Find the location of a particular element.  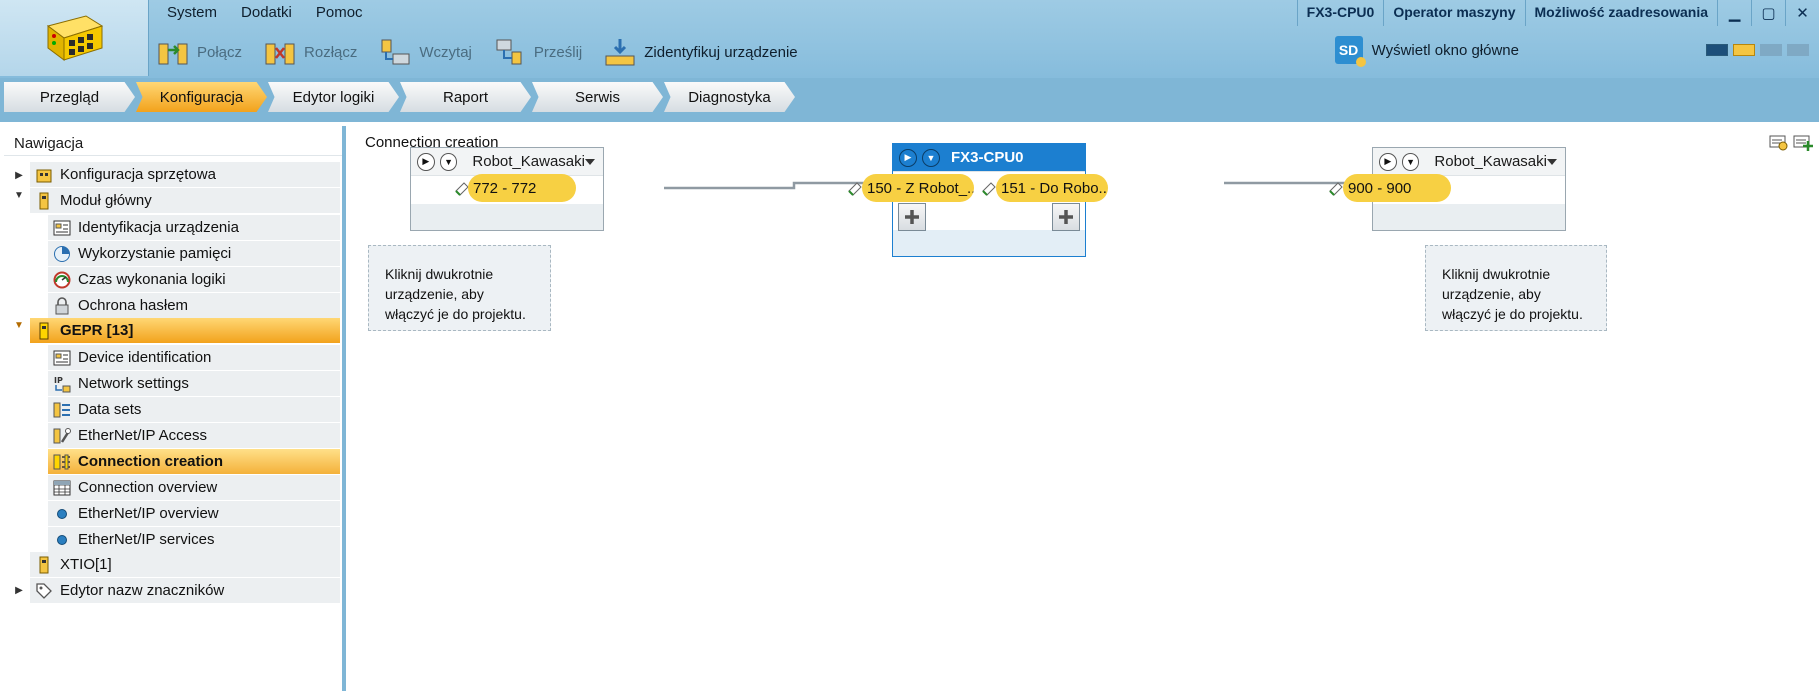

bullet-icon is located at coordinates (62, 540).